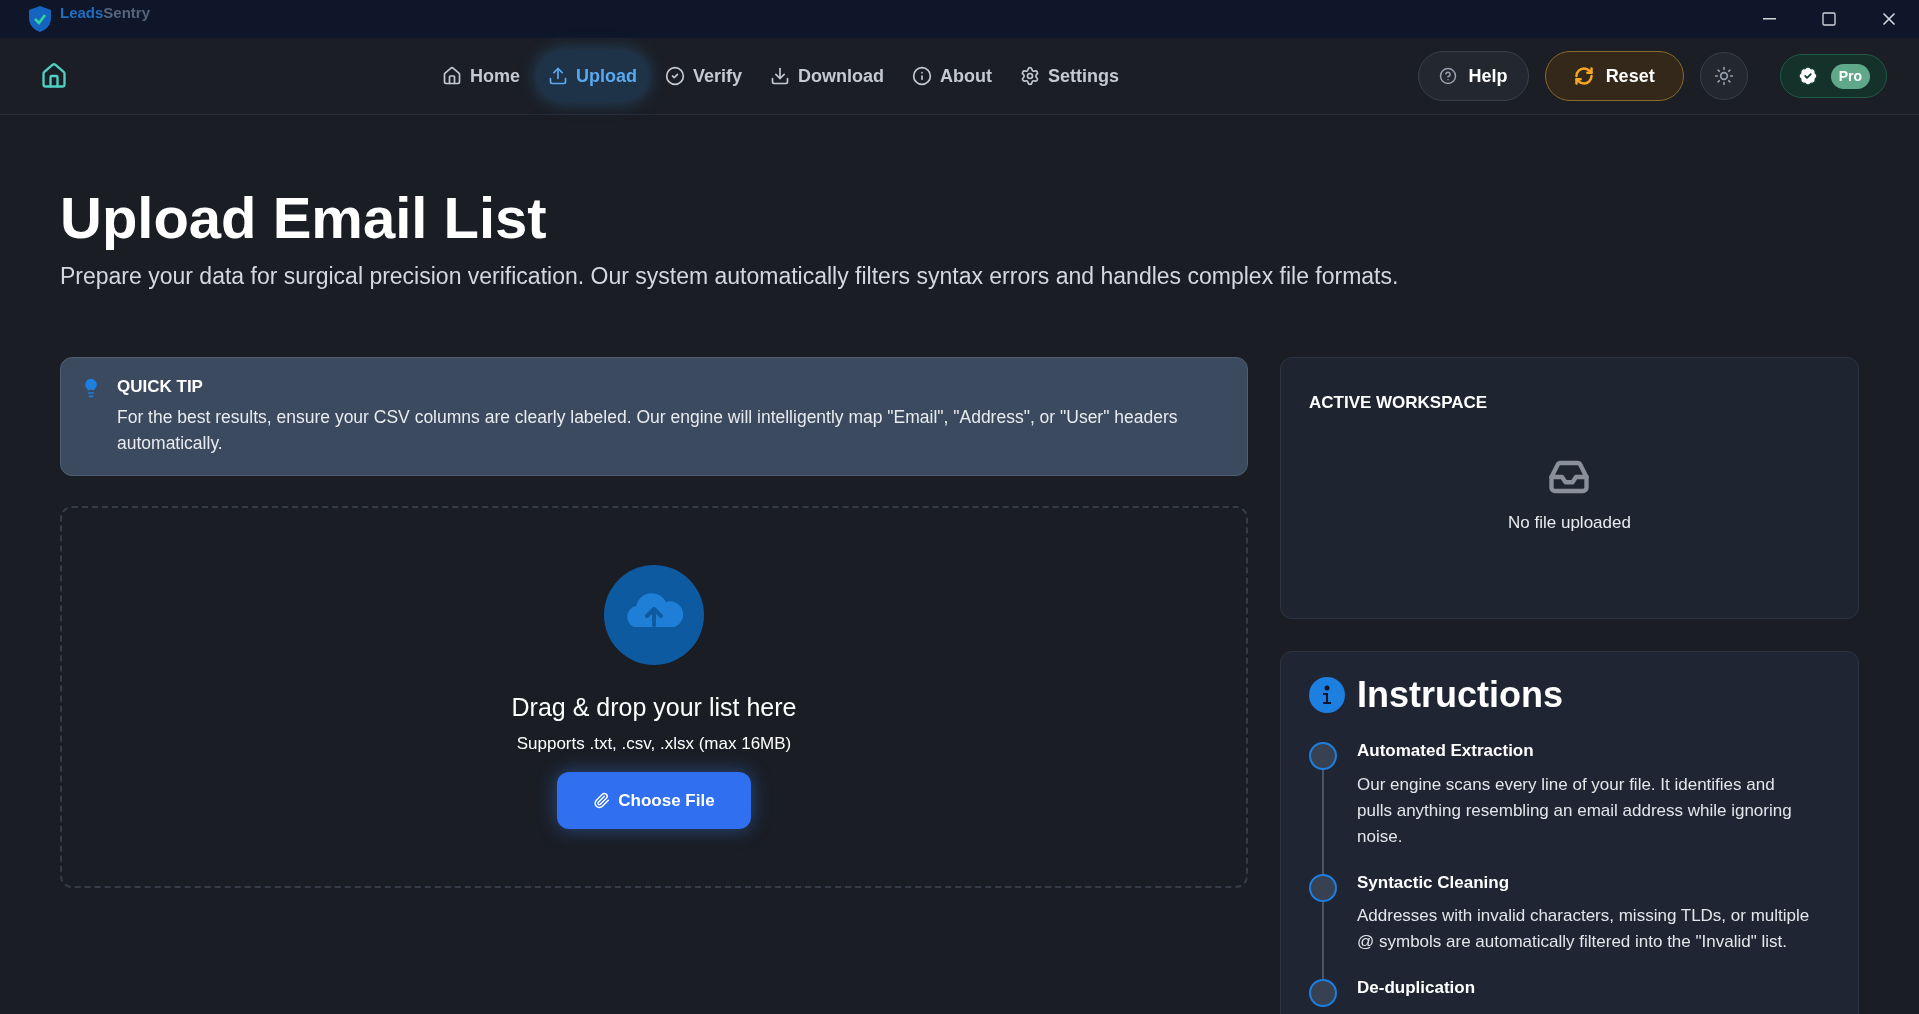  What do you see at coordinates (1583, 76) in the screenshot?
I see `refresh-icon` at bounding box center [1583, 76].